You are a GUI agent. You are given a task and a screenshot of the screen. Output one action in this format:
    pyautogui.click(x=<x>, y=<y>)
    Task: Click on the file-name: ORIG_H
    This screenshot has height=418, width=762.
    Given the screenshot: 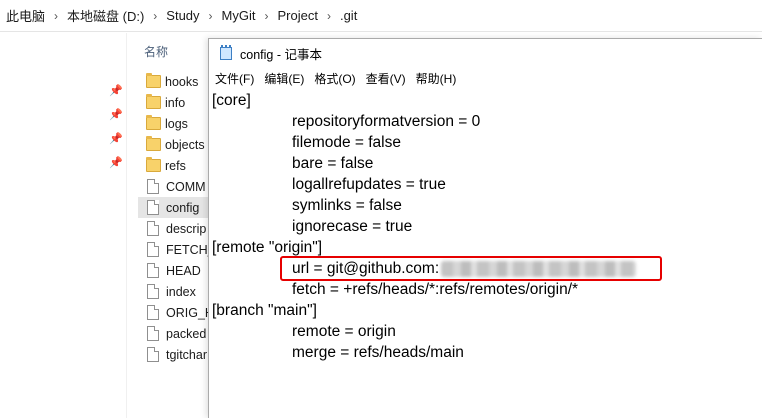 What is the action you would take?
    pyautogui.click(x=190, y=312)
    